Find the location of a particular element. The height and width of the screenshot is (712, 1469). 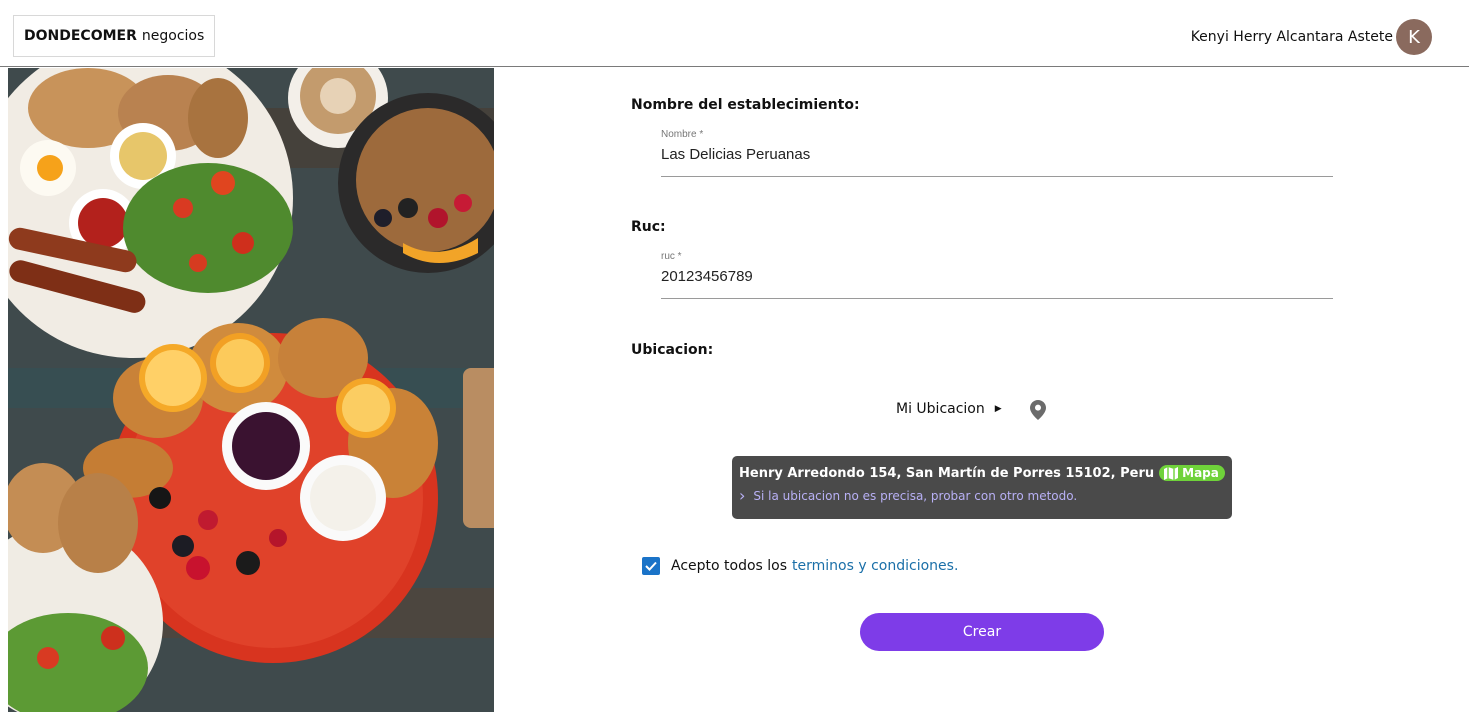

name-input is located at coordinates (997, 154).